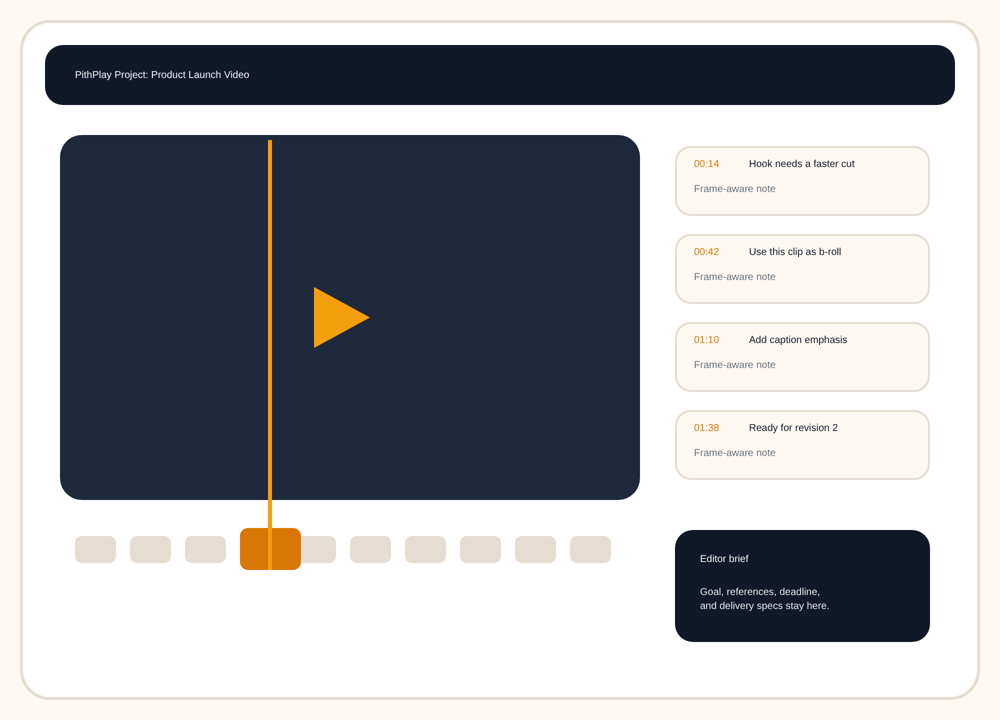 This screenshot has width=1000, height=720. What do you see at coordinates (765, 607) in the screenshot?
I see `brief-text: and delivery specs stay here.` at bounding box center [765, 607].